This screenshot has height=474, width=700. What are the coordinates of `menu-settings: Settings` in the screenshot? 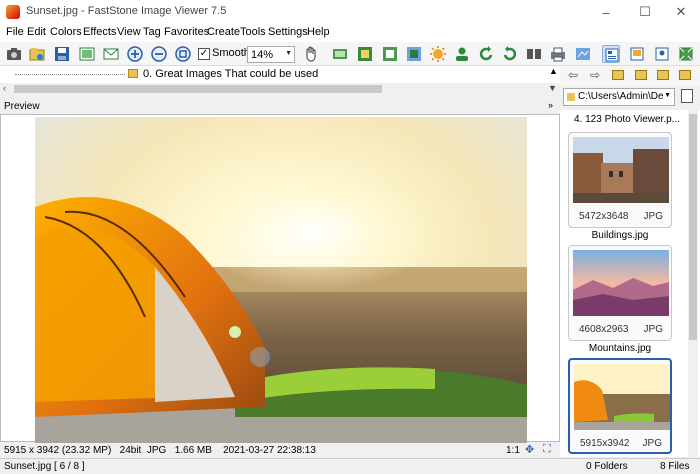 It's located at (288, 32).